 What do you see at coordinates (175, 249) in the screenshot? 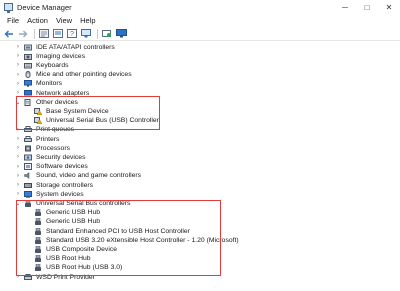
I see `tree-item: USB Composite Device` at bounding box center [175, 249].